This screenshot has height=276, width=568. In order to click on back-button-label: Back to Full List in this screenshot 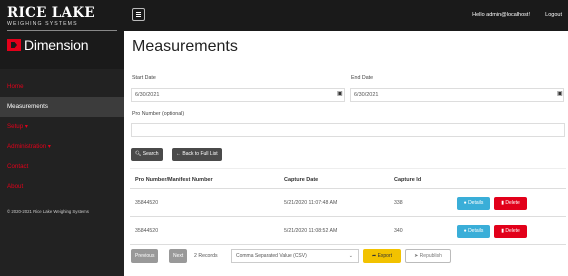, I will do `click(200, 154)`.